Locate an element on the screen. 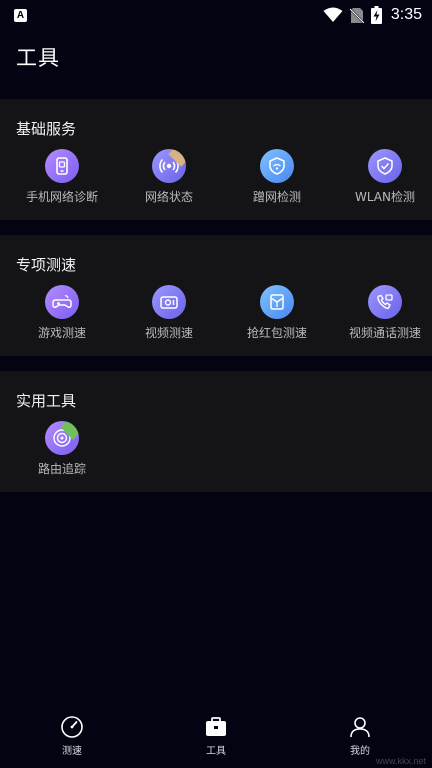  tool-red-packet-speed-test: 抢红包测速 is located at coordinates (277, 315).